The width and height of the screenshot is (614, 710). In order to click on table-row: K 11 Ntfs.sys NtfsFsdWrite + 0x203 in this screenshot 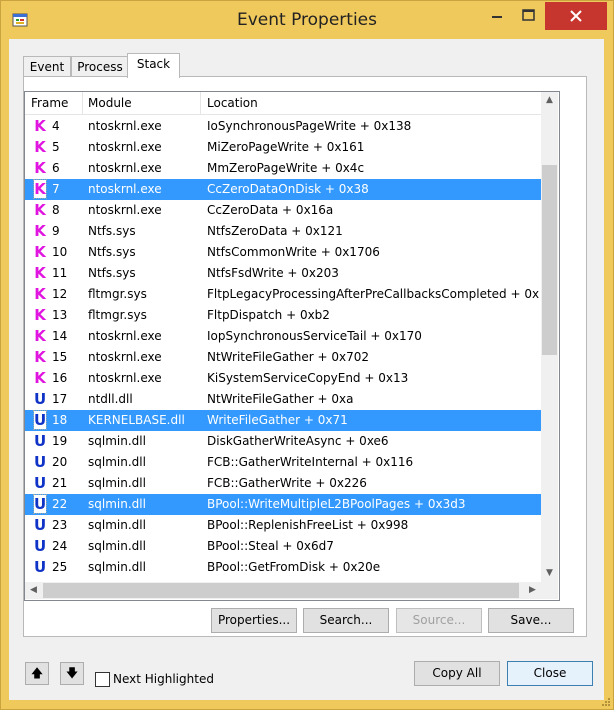, I will do `click(283, 273)`.